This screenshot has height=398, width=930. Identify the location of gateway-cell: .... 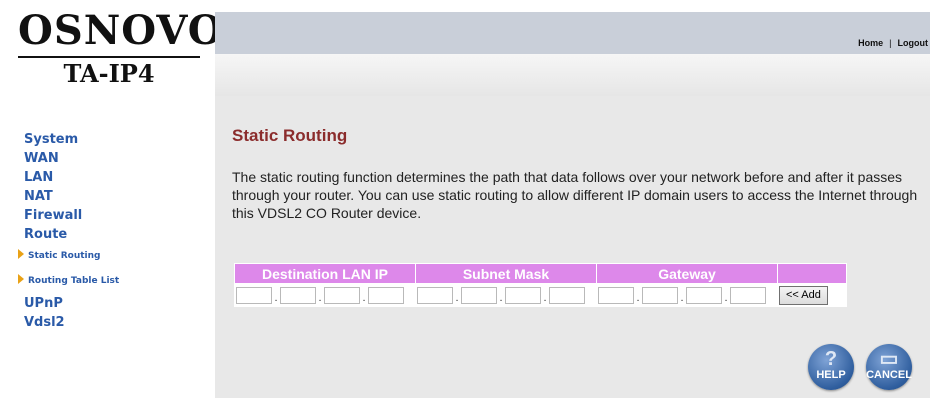
(687, 295).